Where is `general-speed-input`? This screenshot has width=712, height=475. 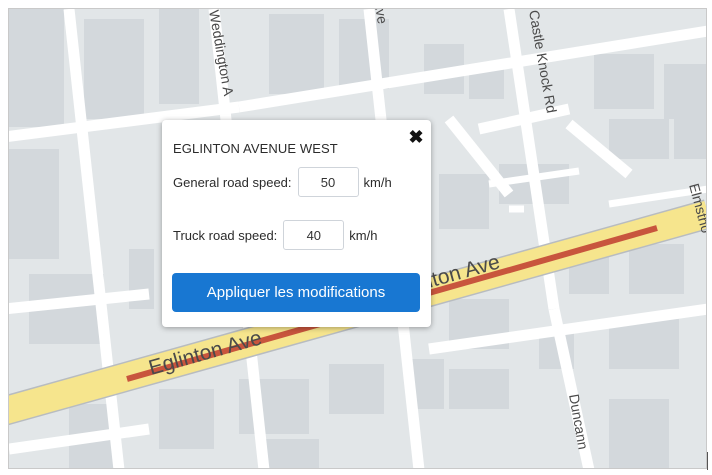 general-speed-input is located at coordinates (328, 182).